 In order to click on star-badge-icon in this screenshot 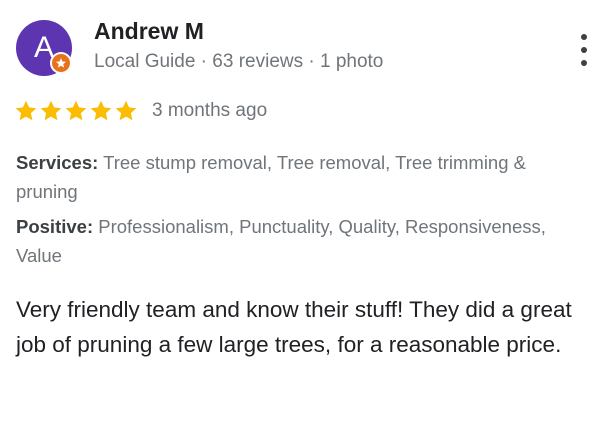, I will do `click(61, 63)`.